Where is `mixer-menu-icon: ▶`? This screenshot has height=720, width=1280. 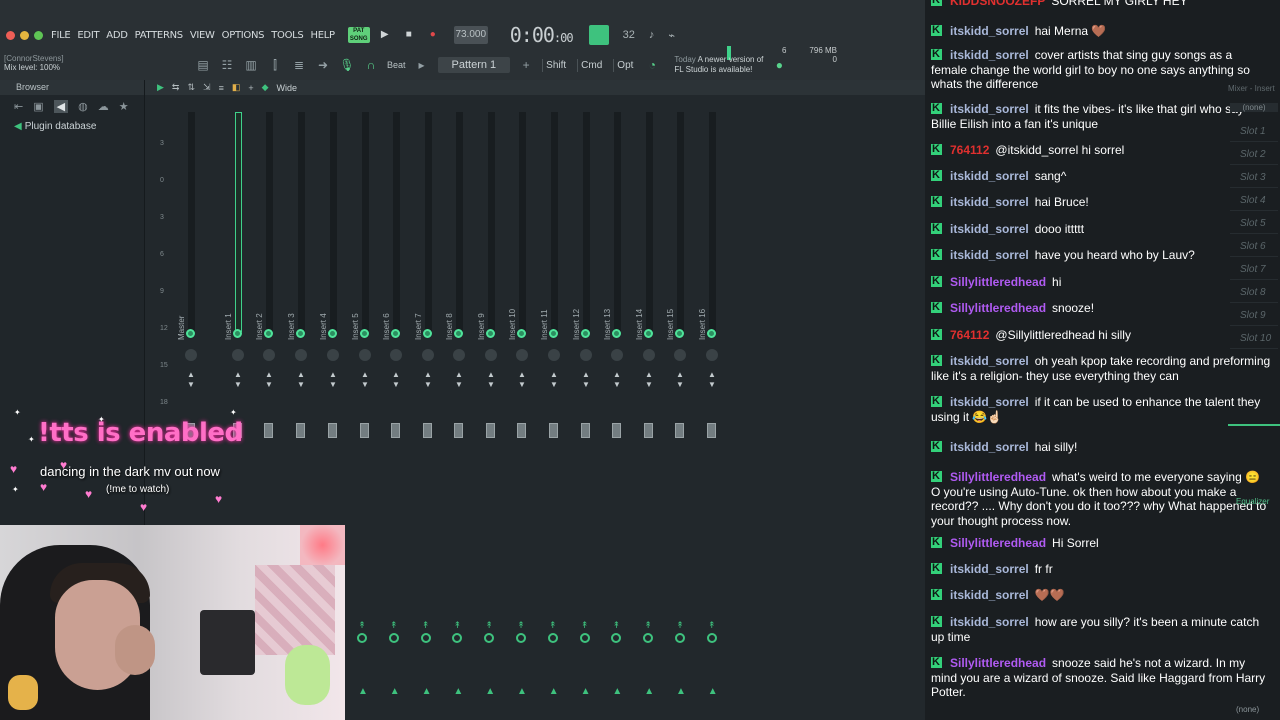 mixer-menu-icon: ▶ is located at coordinates (160, 87).